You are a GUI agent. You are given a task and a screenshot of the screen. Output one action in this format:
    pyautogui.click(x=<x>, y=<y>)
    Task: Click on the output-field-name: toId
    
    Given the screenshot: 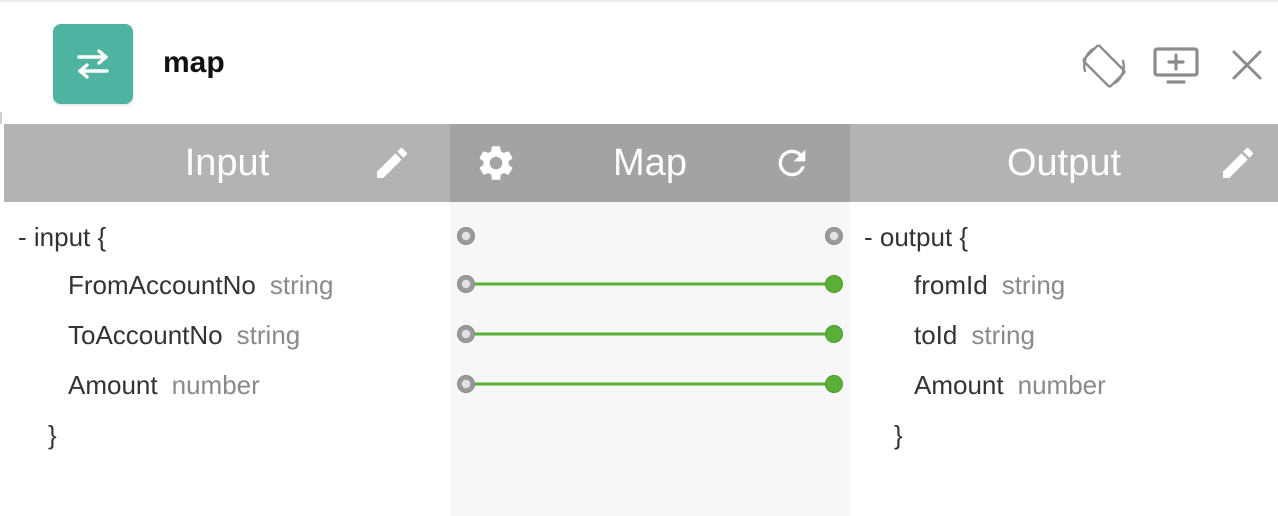 What is the action you would take?
    pyautogui.click(x=936, y=335)
    